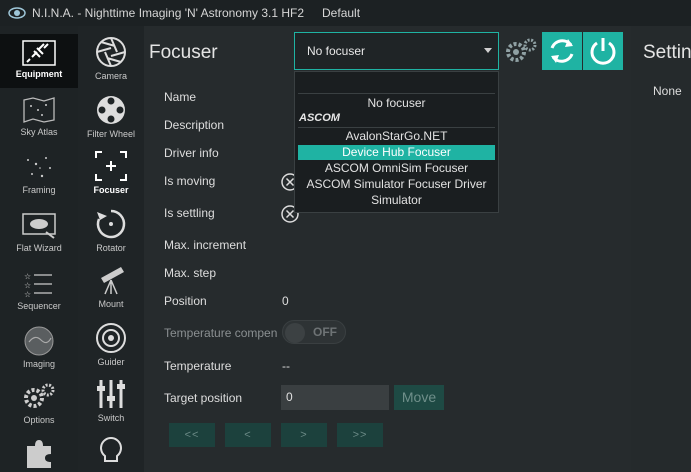 This screenshot has width=691, height=472. What do you see at coordinates (396, 51) in the screenshot?
I see `device-select: No focuser` at bounding box center [396, 51].